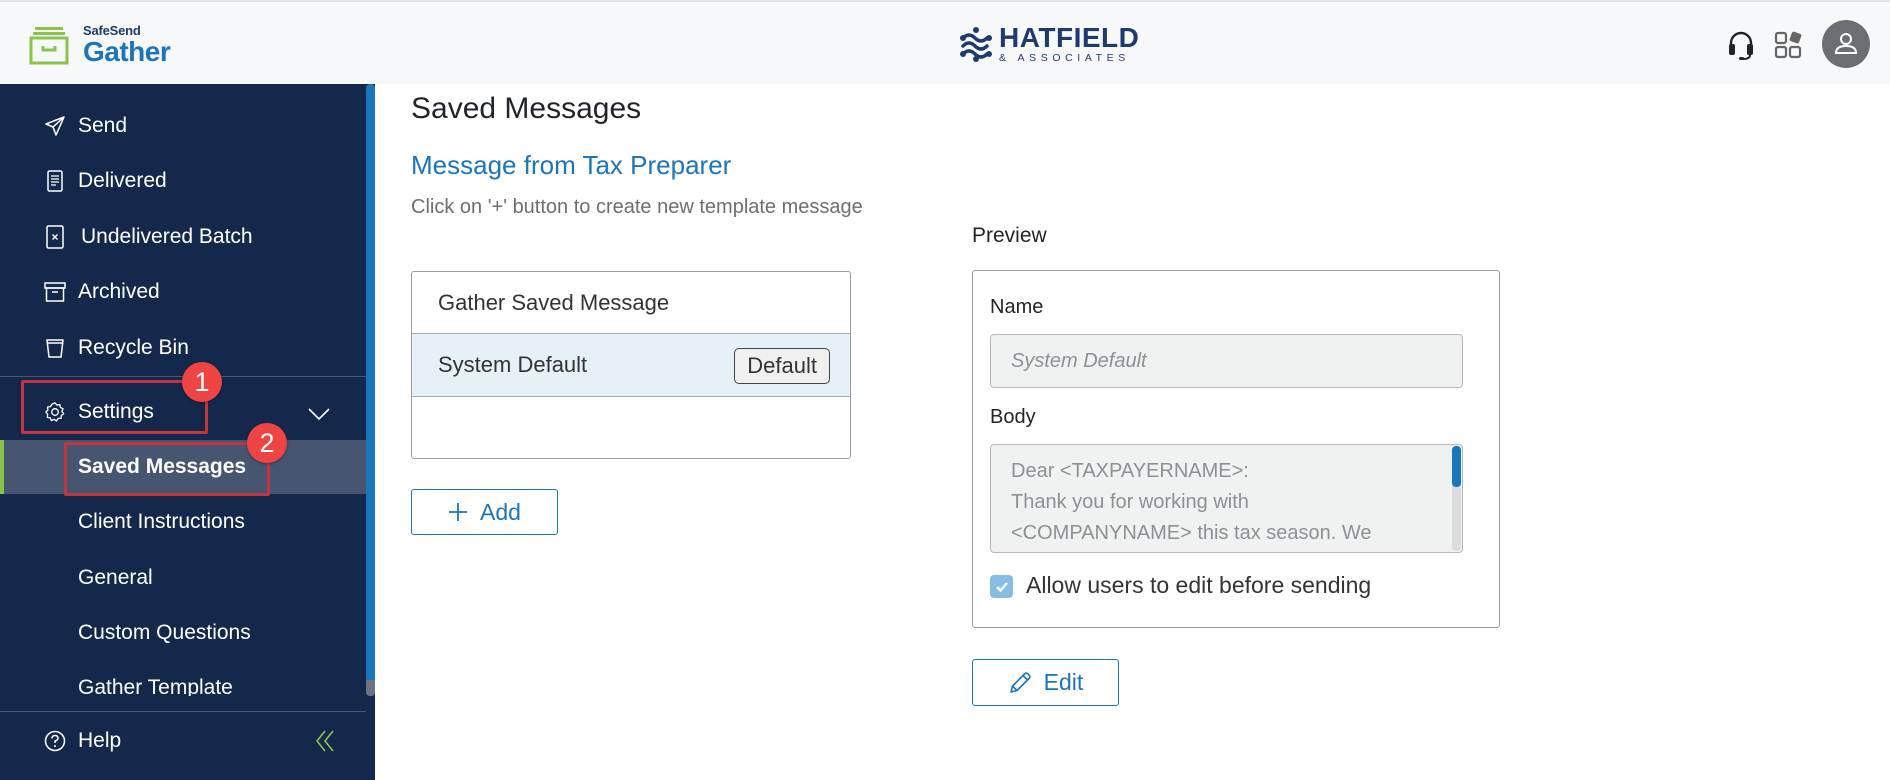  What do you see at coordinates (1456, 466) in the screenshot?
I see `textarea-scrollbar-thumb` at bounding box center [1456, 466].